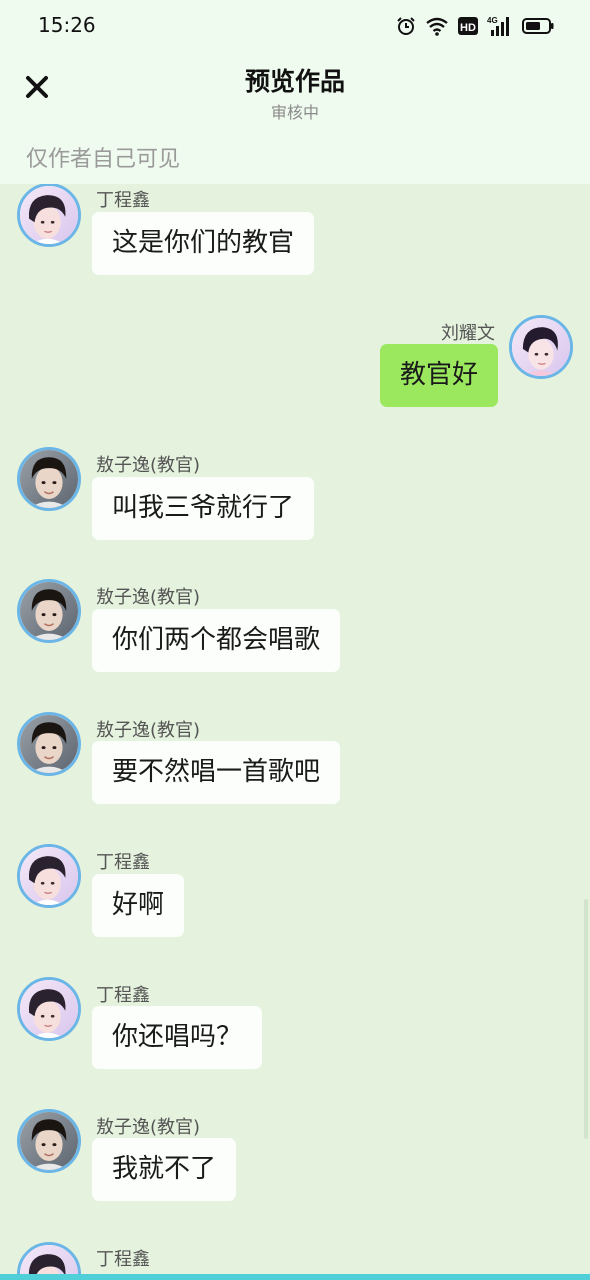 The width and height of the screenshot is (590, 1280). I want to click on message-bubble: 教官好, so click(438, 375).